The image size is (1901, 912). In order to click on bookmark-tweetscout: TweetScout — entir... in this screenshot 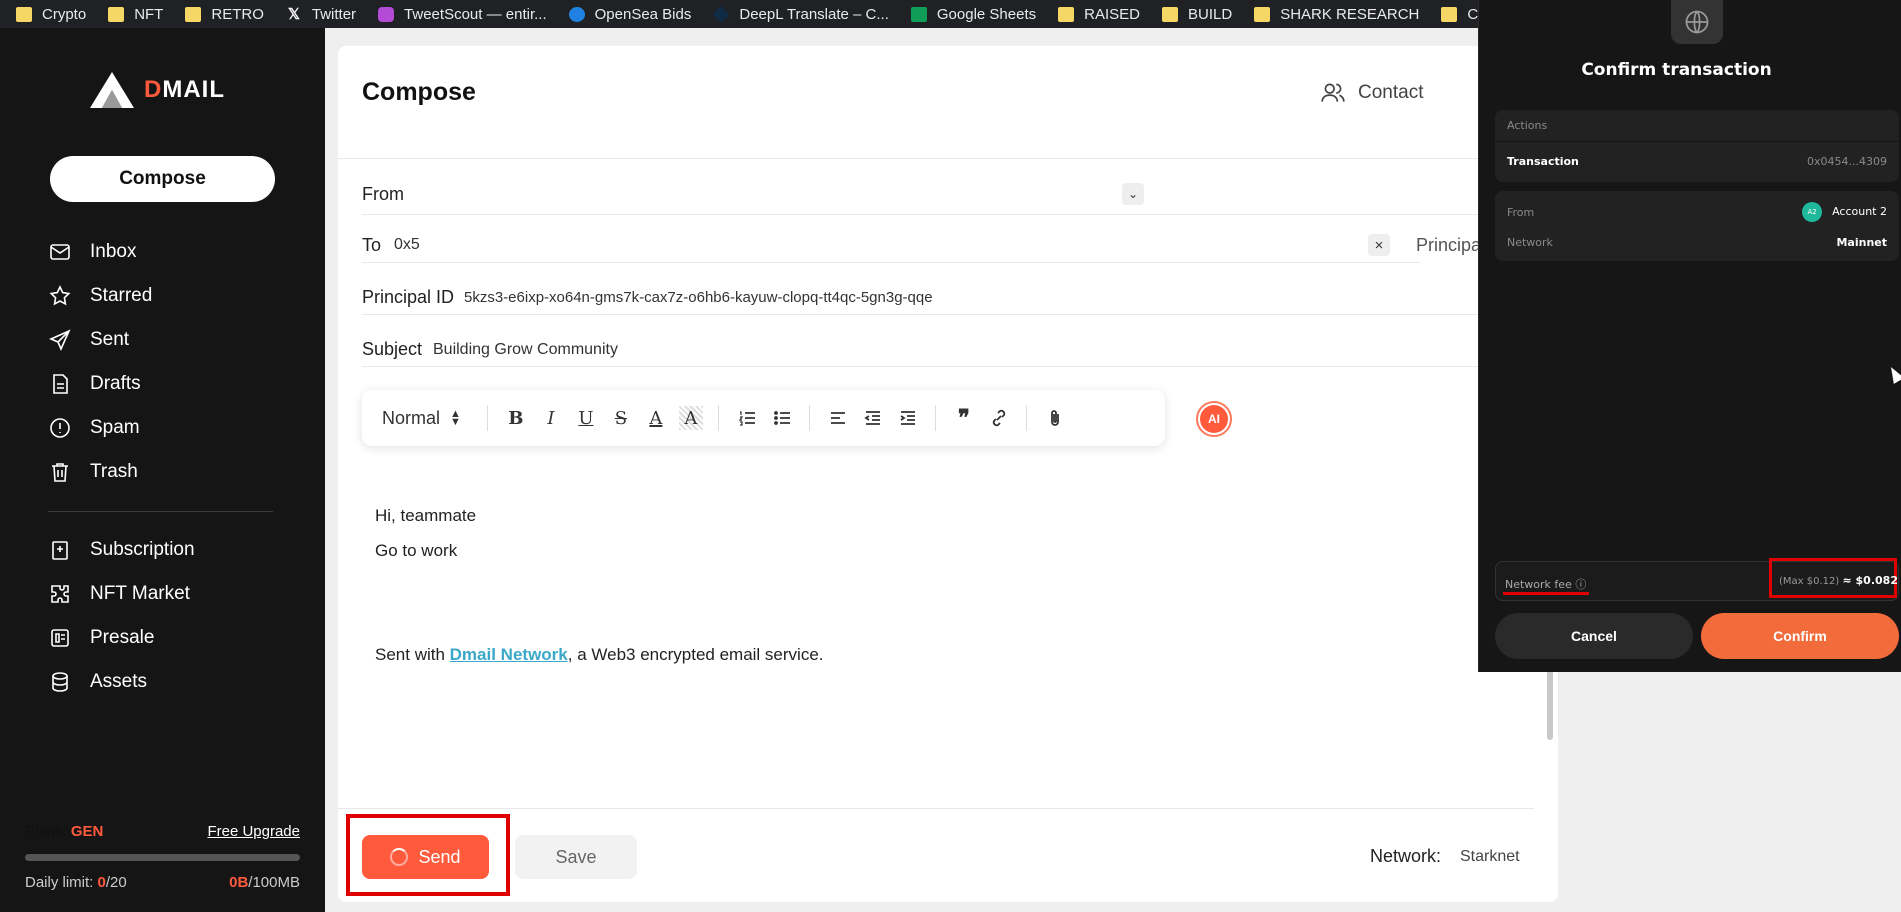, I will do `click(462, 14)`.